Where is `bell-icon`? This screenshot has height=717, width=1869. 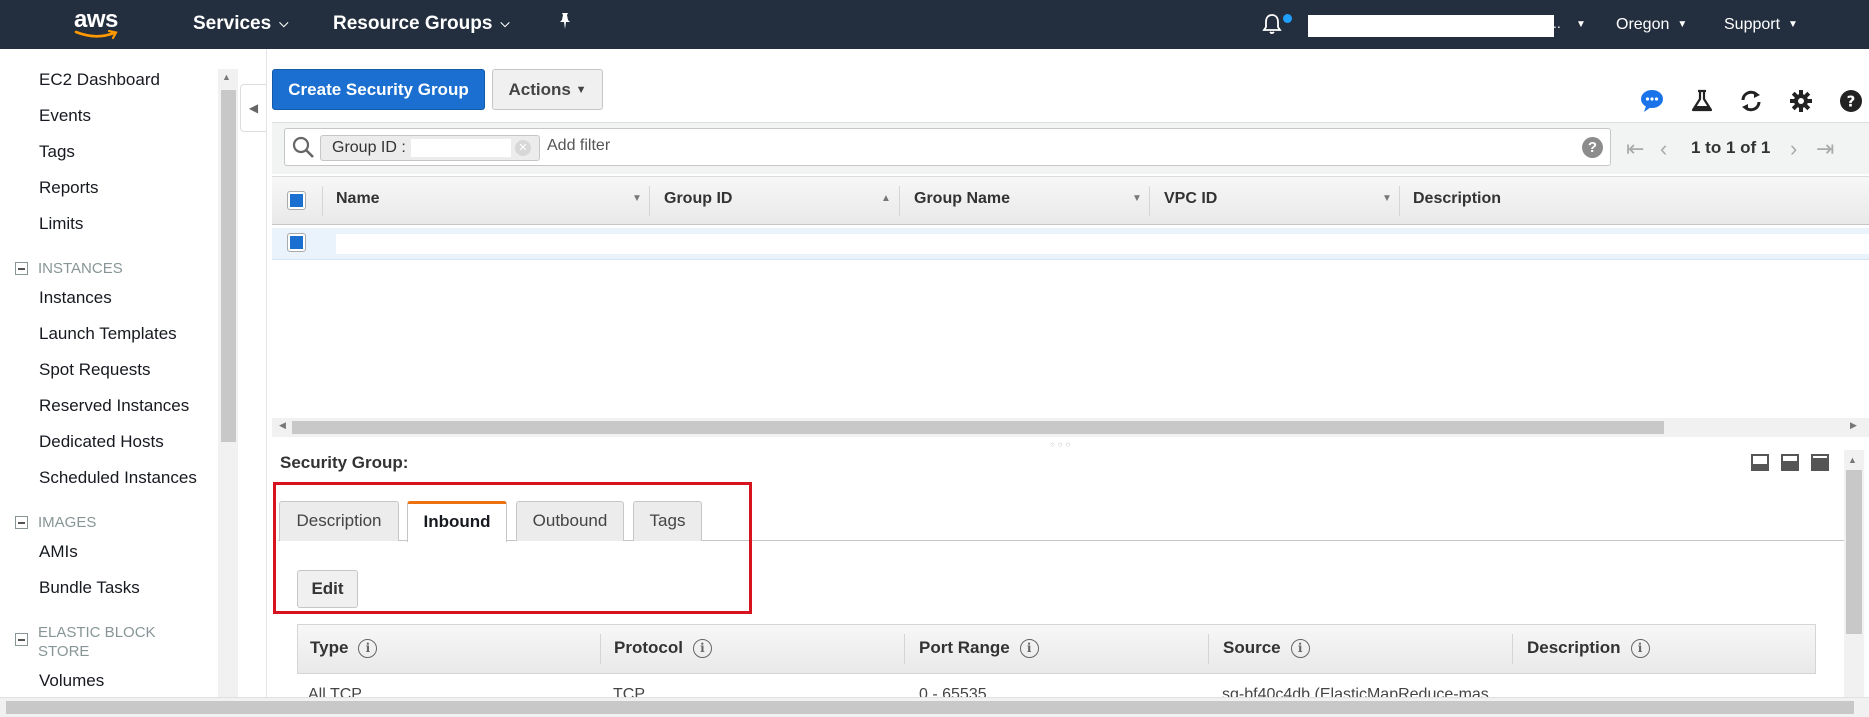 bell-icon is located at coordinates (1272, 24).